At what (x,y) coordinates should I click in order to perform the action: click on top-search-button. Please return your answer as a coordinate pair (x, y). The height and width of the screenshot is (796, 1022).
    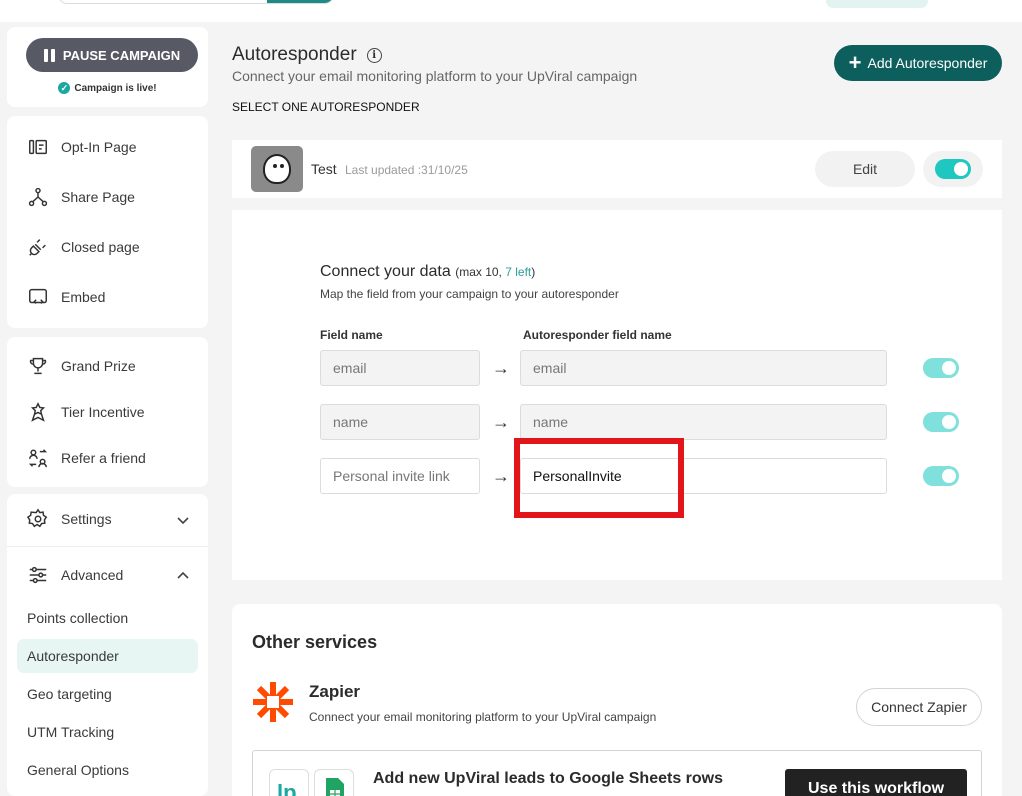
    Looking at the image, I should click on (300, 1).